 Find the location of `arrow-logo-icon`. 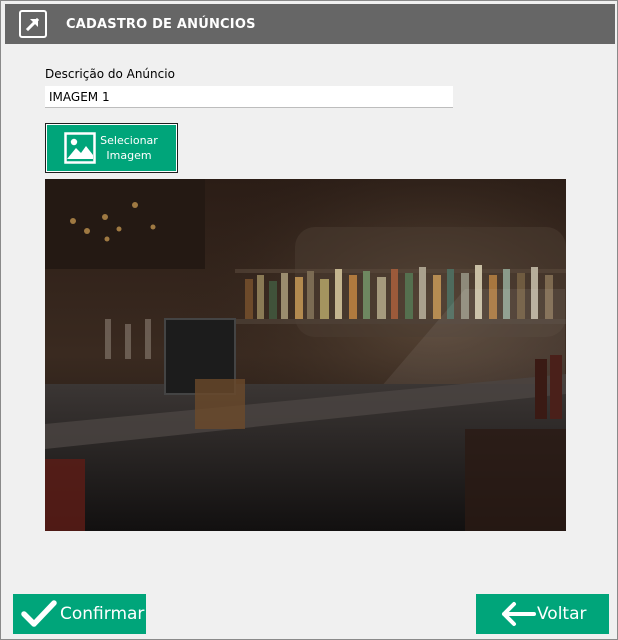

arrow-logo-icon is located at coordinates (33, 24).